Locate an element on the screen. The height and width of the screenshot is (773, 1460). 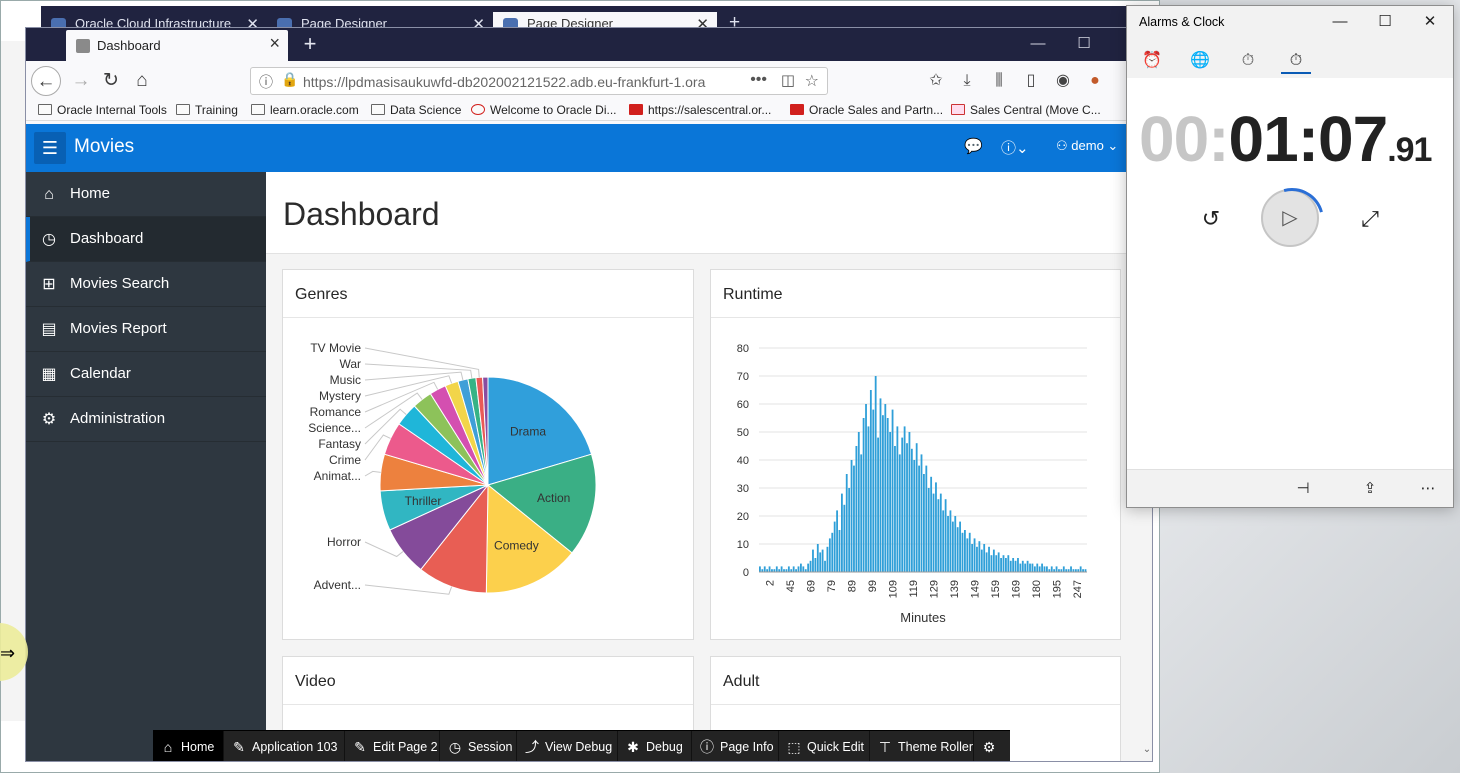
stopwatch-tab-icon: ⏱ is located at coordinates (1296, 61).